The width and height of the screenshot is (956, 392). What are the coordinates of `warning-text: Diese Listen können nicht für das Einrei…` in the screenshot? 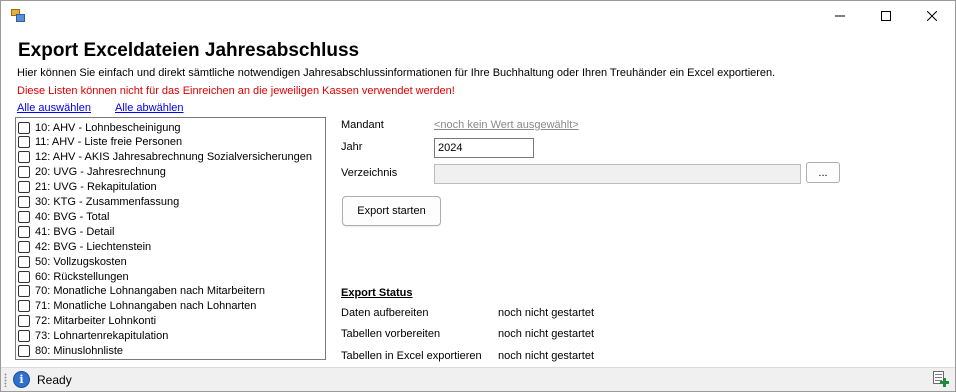 It's located at (236, 91).